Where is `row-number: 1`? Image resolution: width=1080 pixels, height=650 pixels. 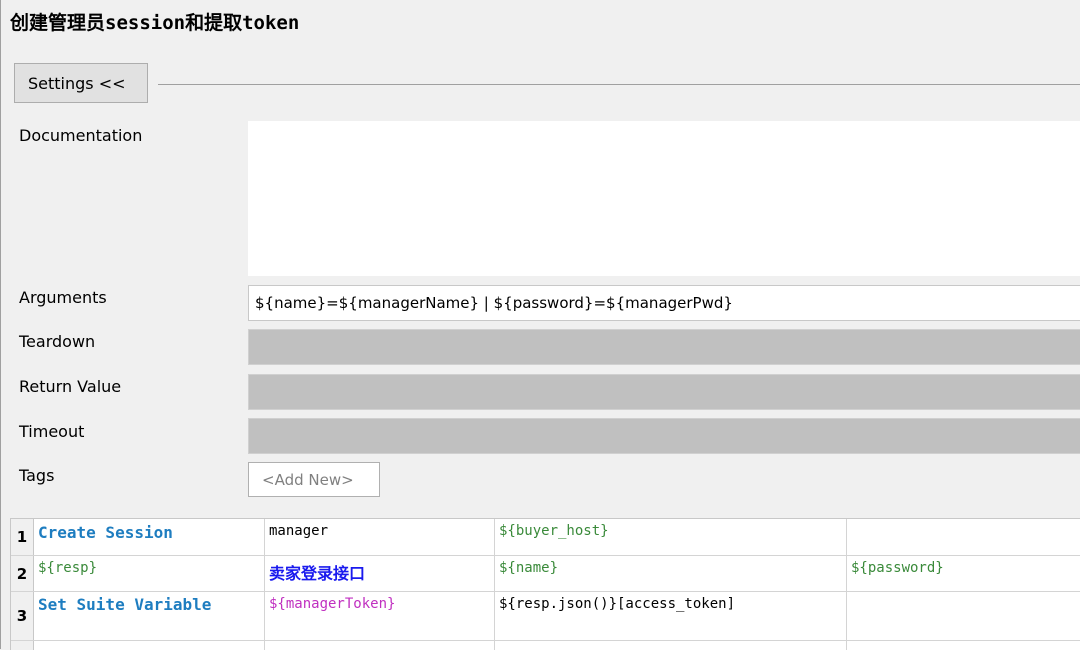 row-number: 1 is located at coordinates (22, 537).